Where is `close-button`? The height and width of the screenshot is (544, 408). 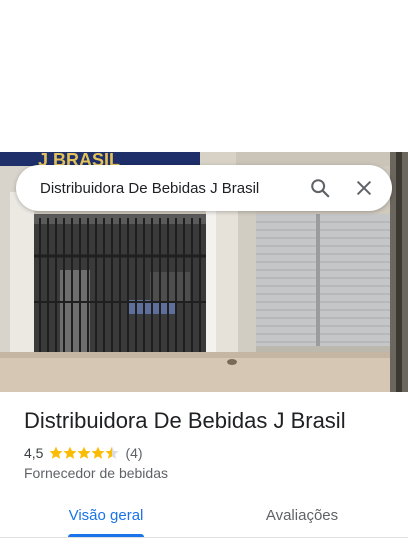
close-button is located at coordinates (364, 188).